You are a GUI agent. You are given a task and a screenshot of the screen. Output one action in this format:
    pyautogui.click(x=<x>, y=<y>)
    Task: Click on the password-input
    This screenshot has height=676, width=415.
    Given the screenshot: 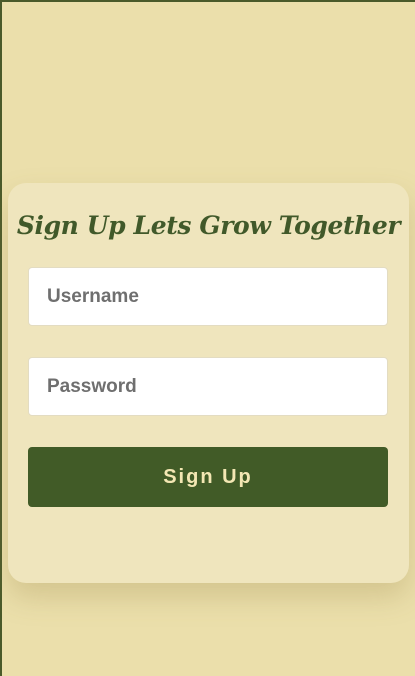 What is the action you would take?
    pyautogui.click(x=208, y=386)
    